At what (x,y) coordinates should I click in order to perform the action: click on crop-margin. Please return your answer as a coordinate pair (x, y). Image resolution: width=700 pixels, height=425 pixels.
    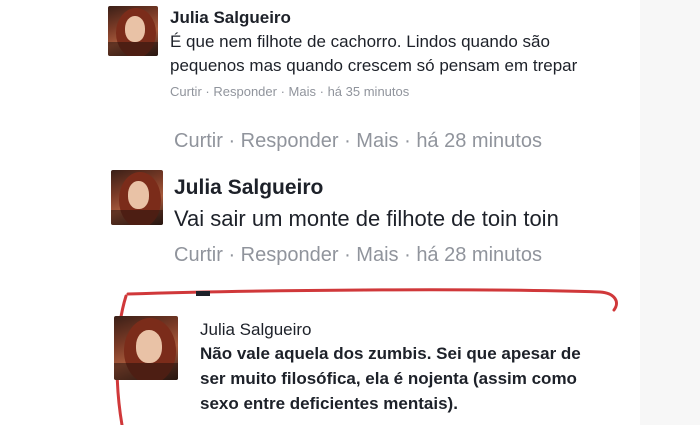
    Looking at the image, I should click on (670, 212).